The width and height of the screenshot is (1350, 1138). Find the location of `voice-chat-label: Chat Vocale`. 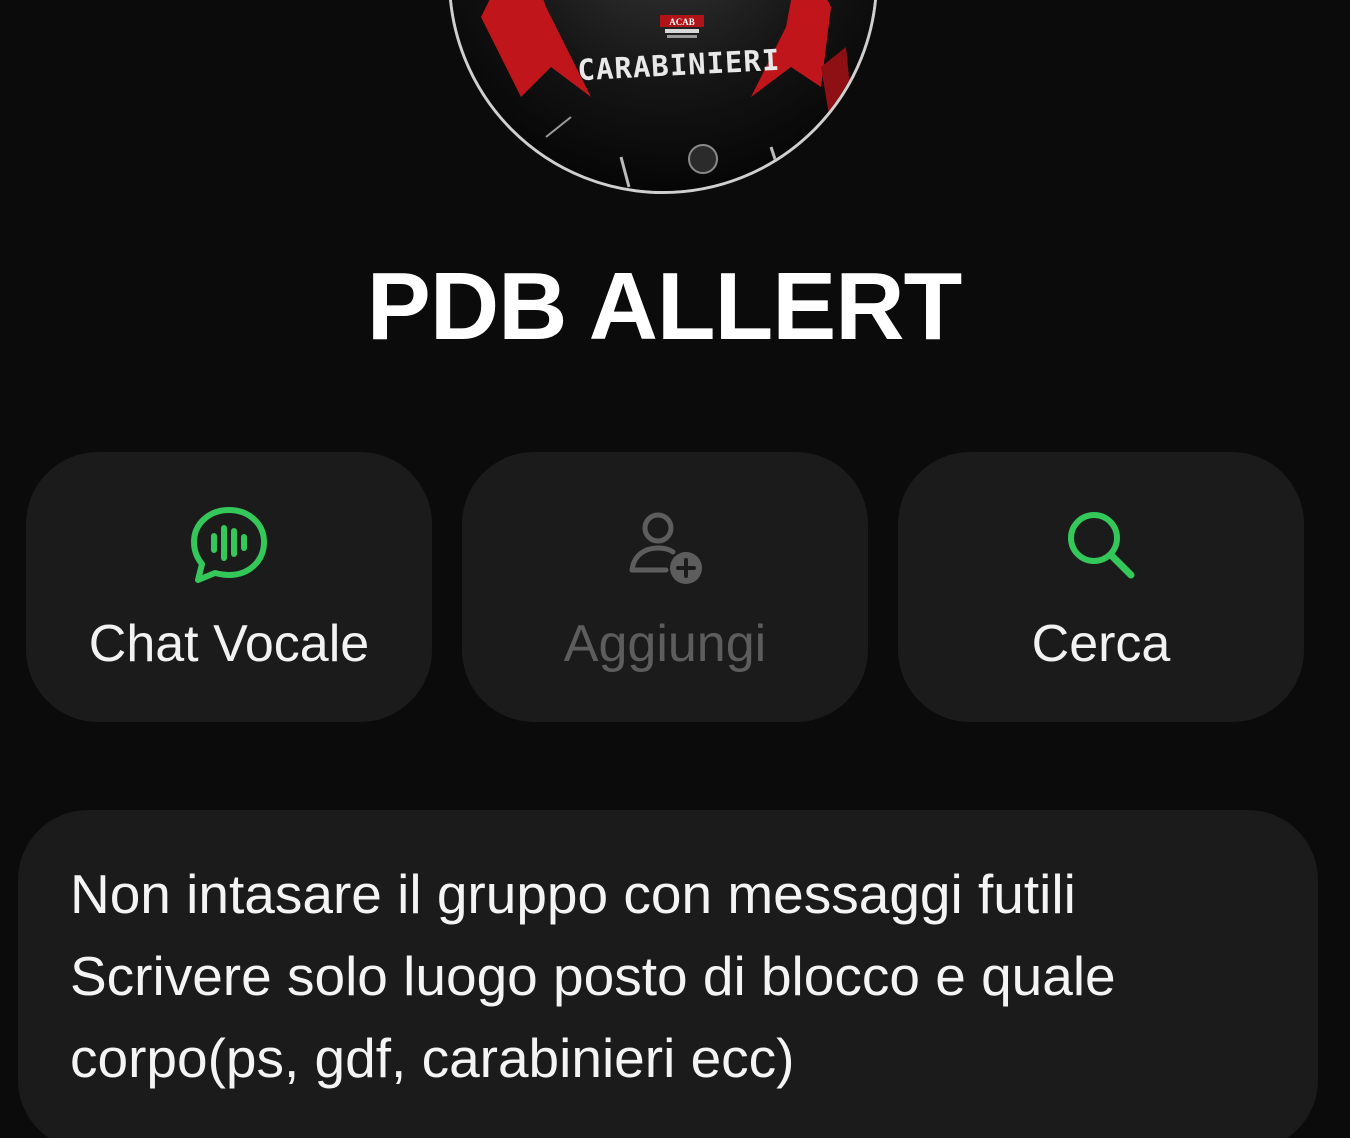

voice-chat-label: Chat Vocale is located at coordinates (229, 644).